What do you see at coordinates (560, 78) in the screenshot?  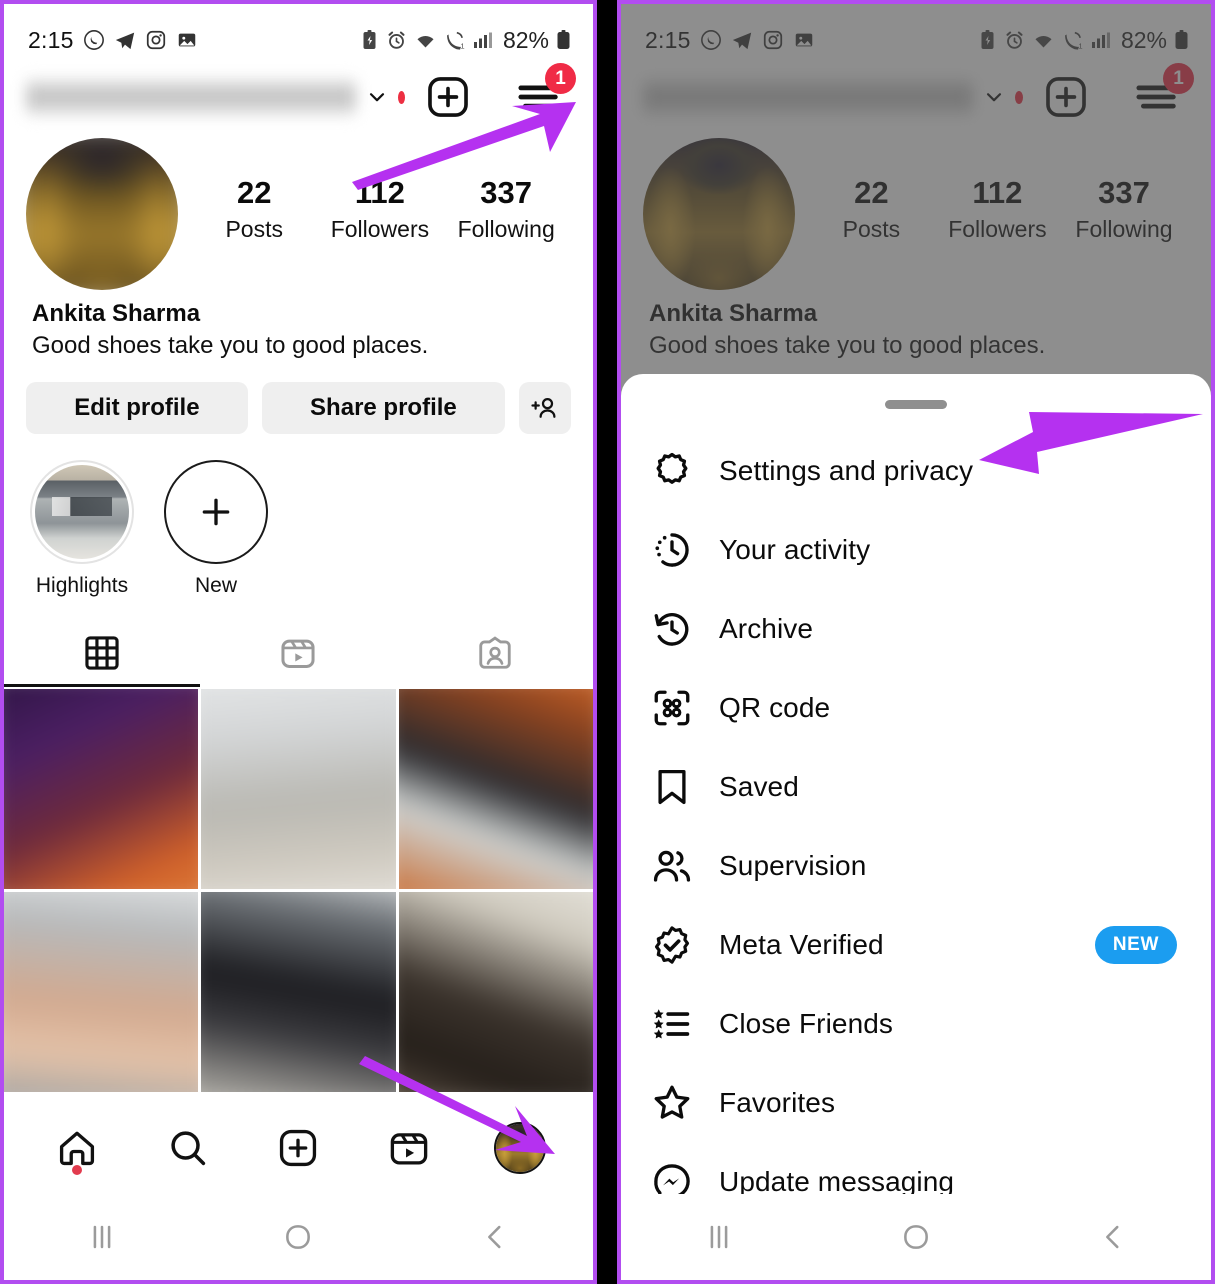 I see `menu-notification-badge: 1` at bounding box center [560, 78].